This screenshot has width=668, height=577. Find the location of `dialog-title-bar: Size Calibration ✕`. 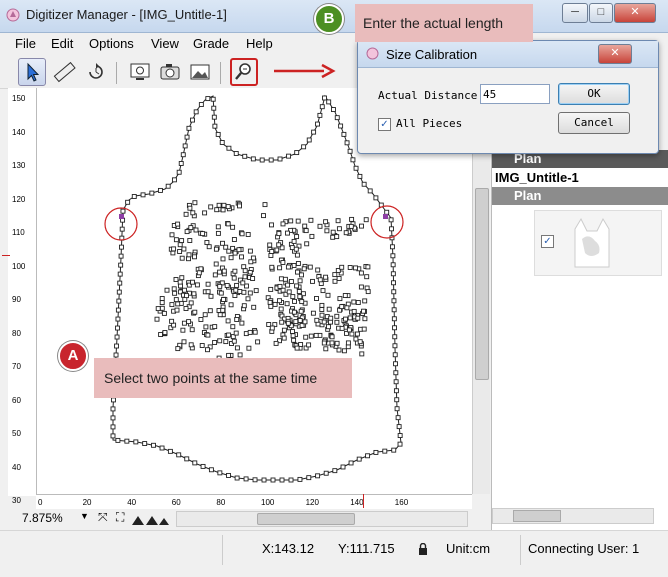

dialog-title-bar: Size Calibration ✕ is located at coordinates (508, 54).